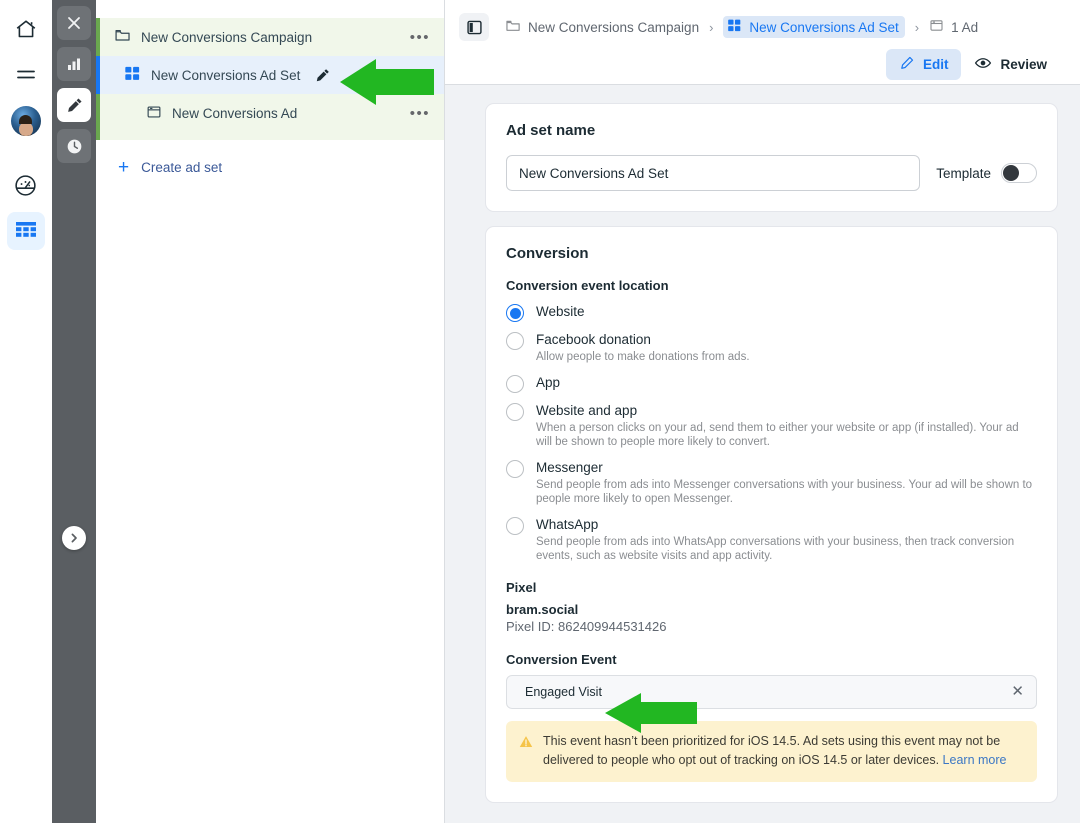 This screenshot has width=1080, height=823. What do you see at coordinates (515, 313) in the screenshot?
I see `radio-website` at bounding box center [515, 313].